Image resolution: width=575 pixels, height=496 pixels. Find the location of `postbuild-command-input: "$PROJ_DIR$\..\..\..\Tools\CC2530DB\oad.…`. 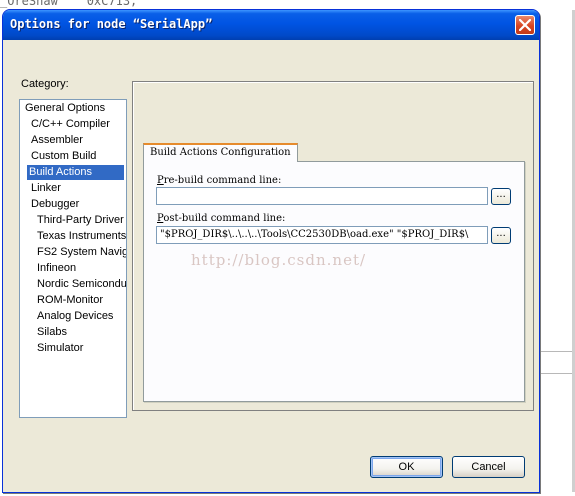

postbuild-command-input: "$PROJ_DIR$\..\..\..\Tools\CC2530DB\oad.… is located at coordinates (322, 235).